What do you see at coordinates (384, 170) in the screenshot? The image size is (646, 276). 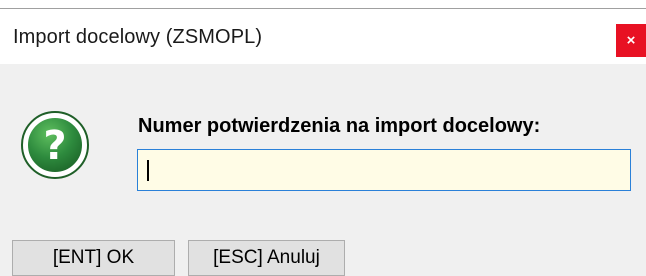 I see `confirmation-number-input` at bounding box center [384, 170].